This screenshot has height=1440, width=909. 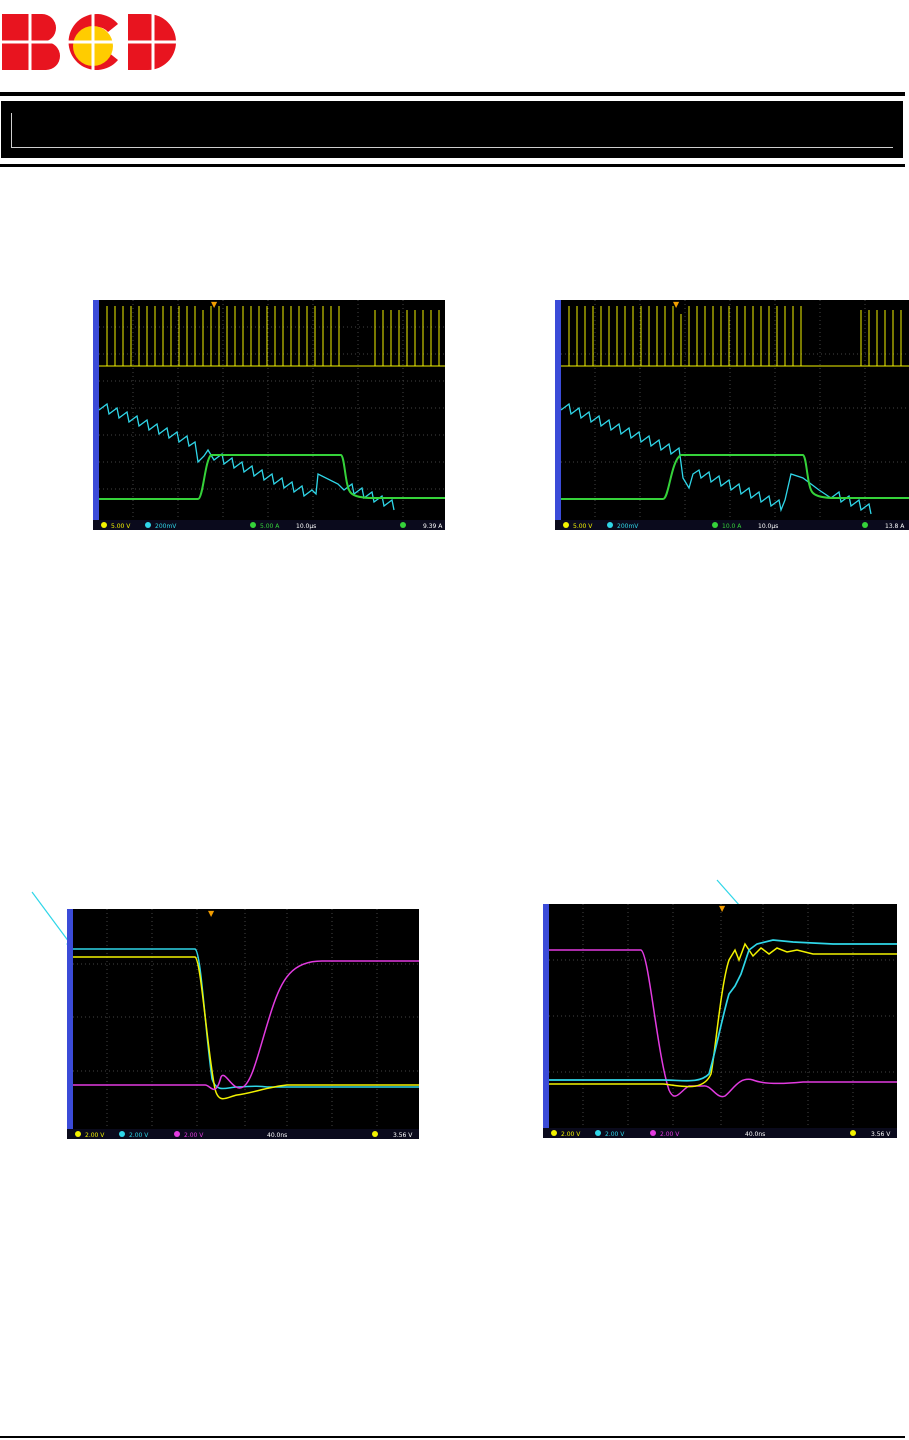 I want to click on ch4-scale-label: 5.00 A, so click(x=270, y=526).